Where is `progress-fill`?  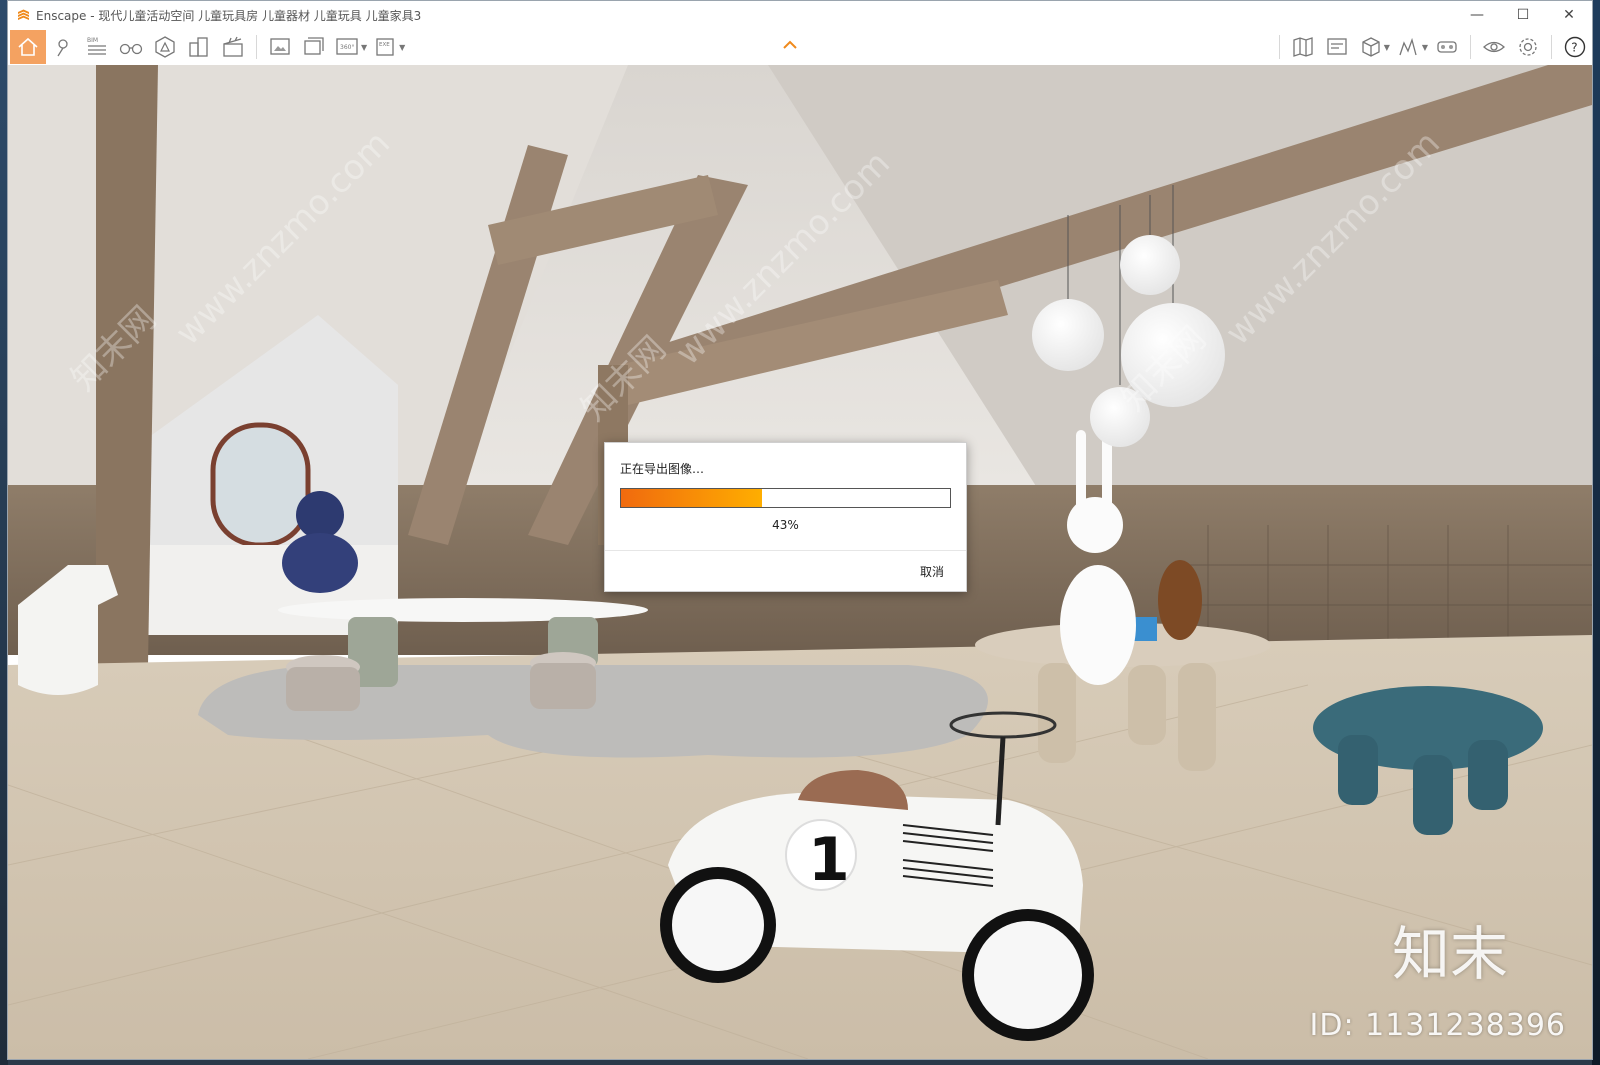
progress-fill is located at coordinates (692, 498).